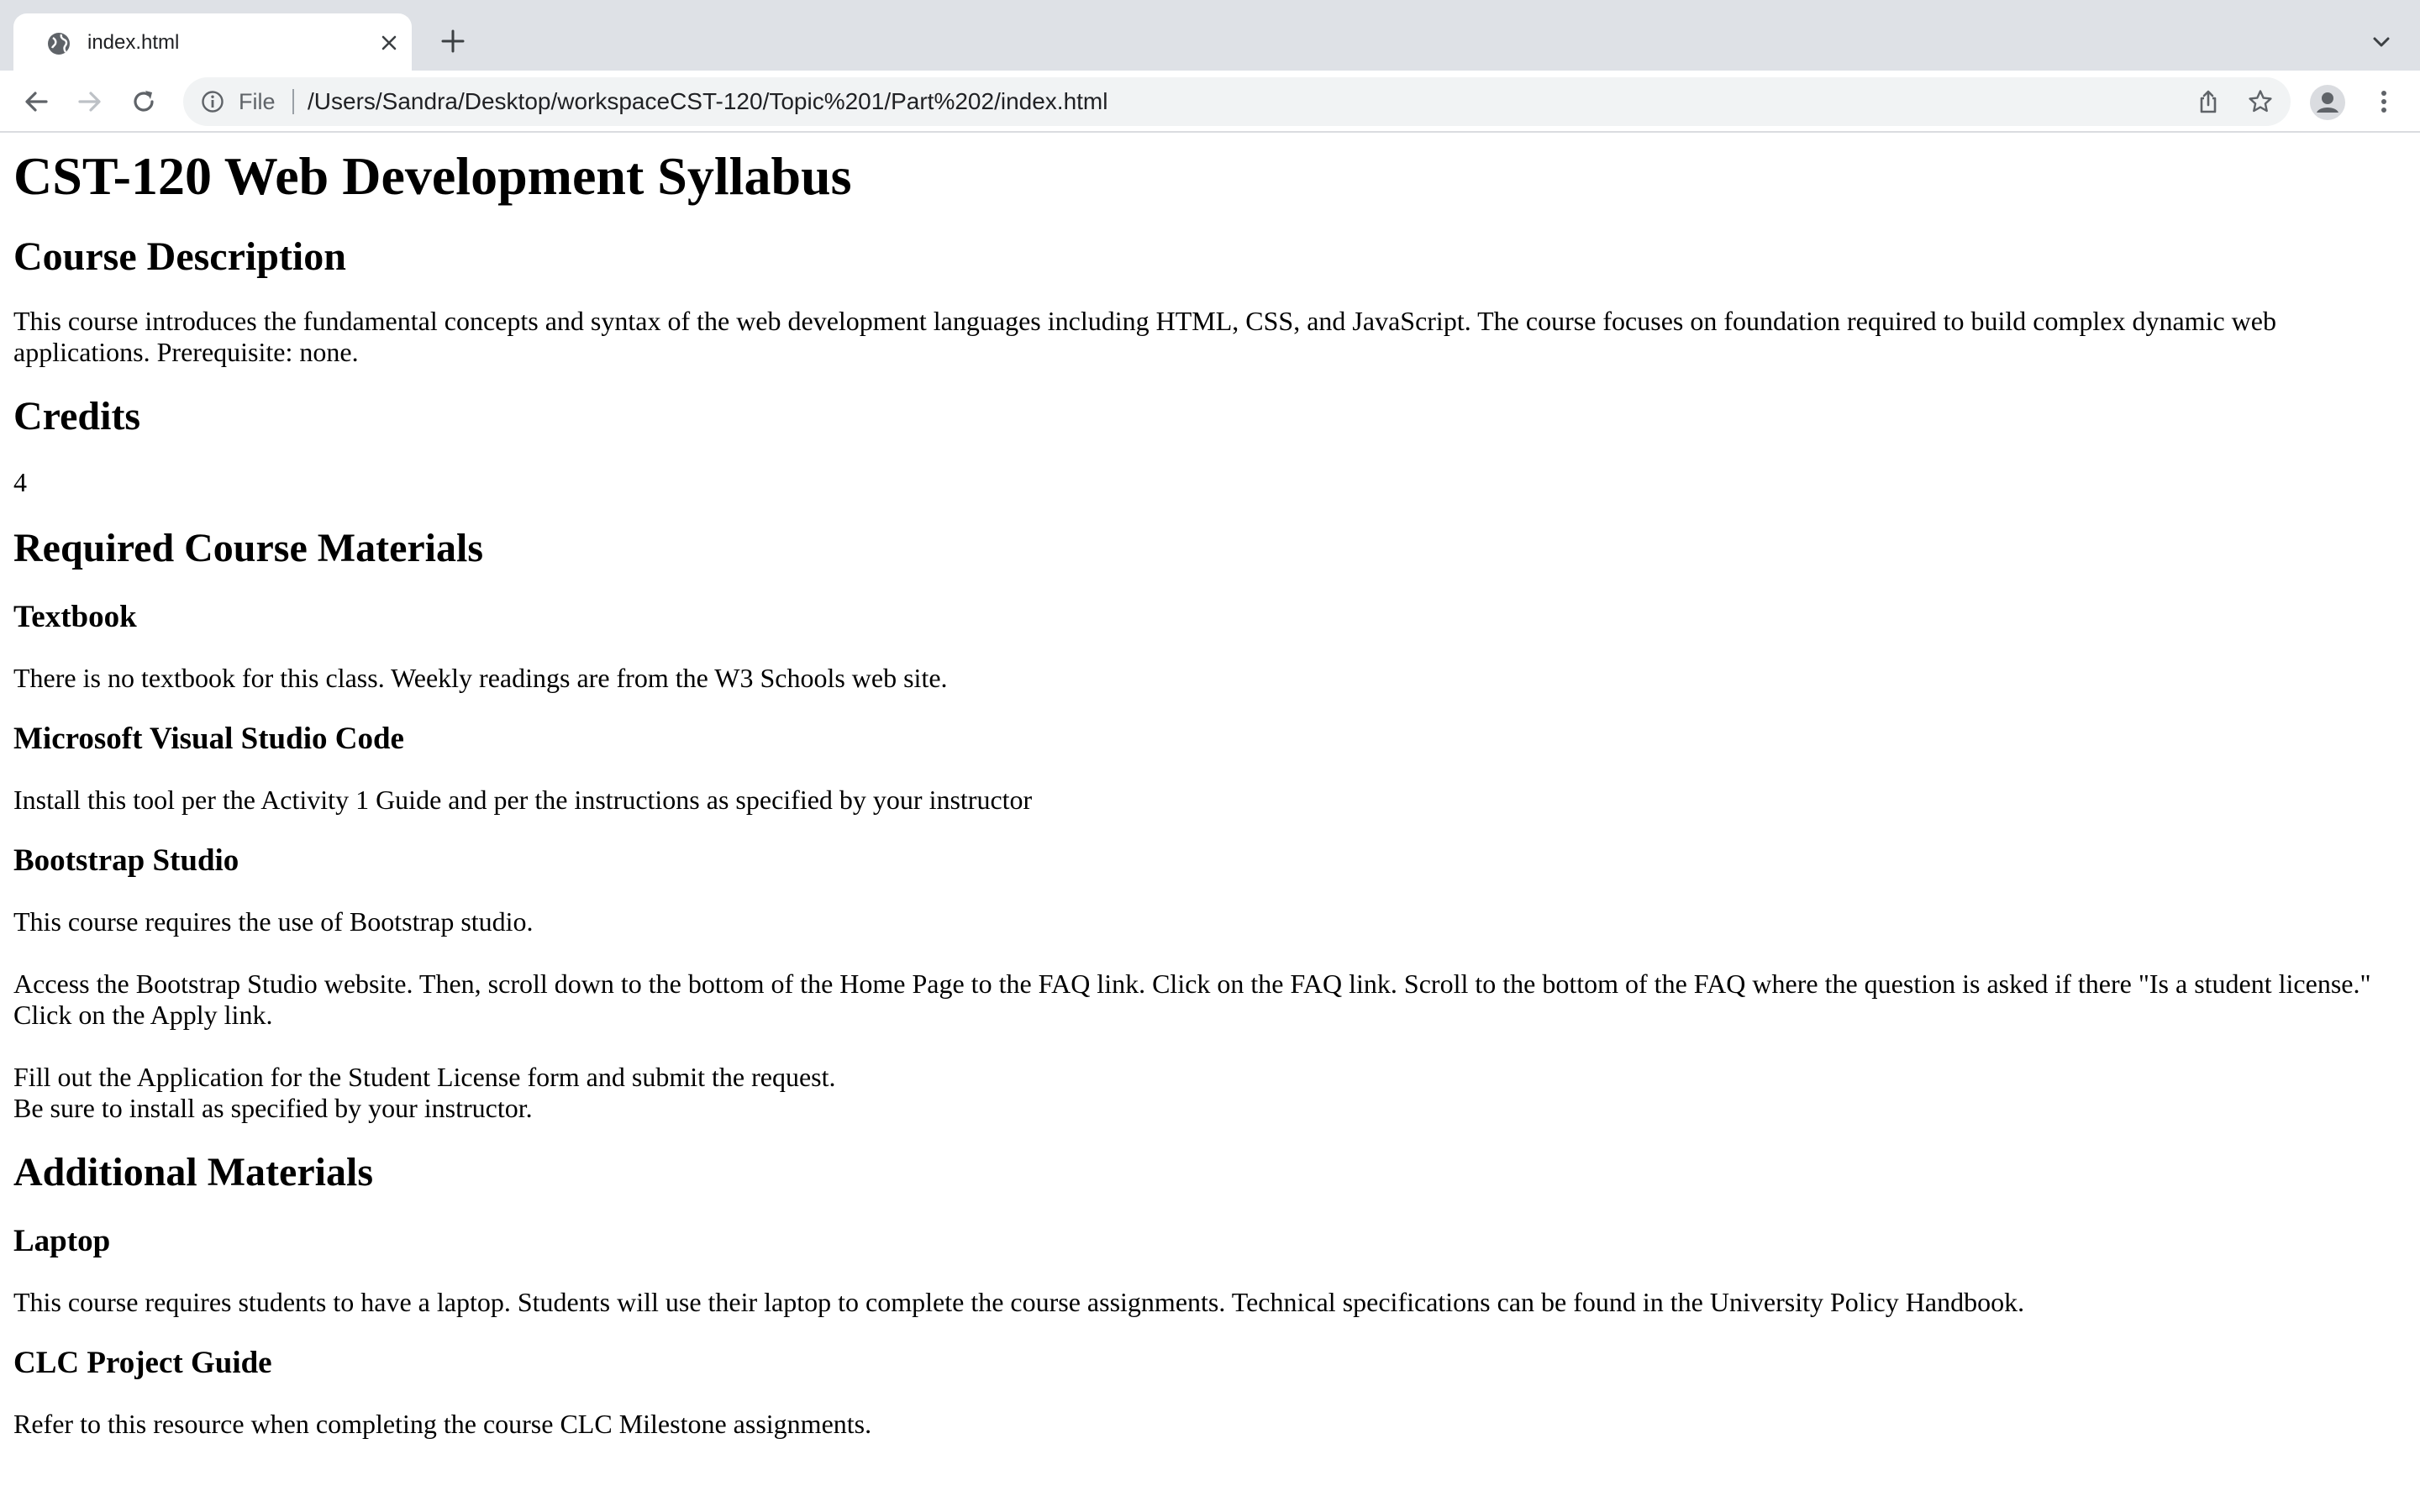 The image size is (2420, 1512). What do you see at coordinates (193, 1172) in the screenshot?
I see `additional-materials-heading: Additional Materials` at bounding box center [193, 1172].